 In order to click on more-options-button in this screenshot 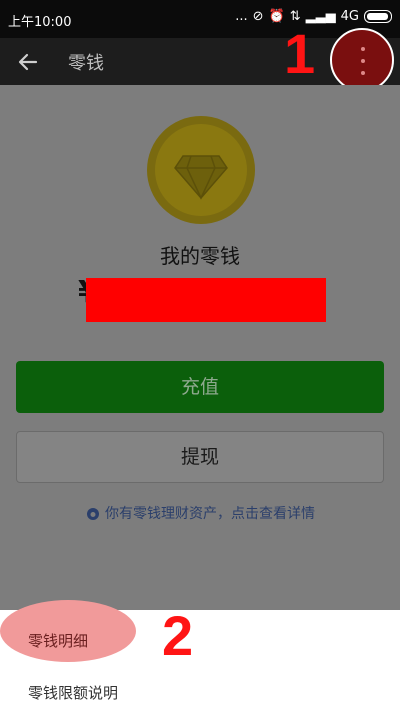, I will do `click(362, 60)`.